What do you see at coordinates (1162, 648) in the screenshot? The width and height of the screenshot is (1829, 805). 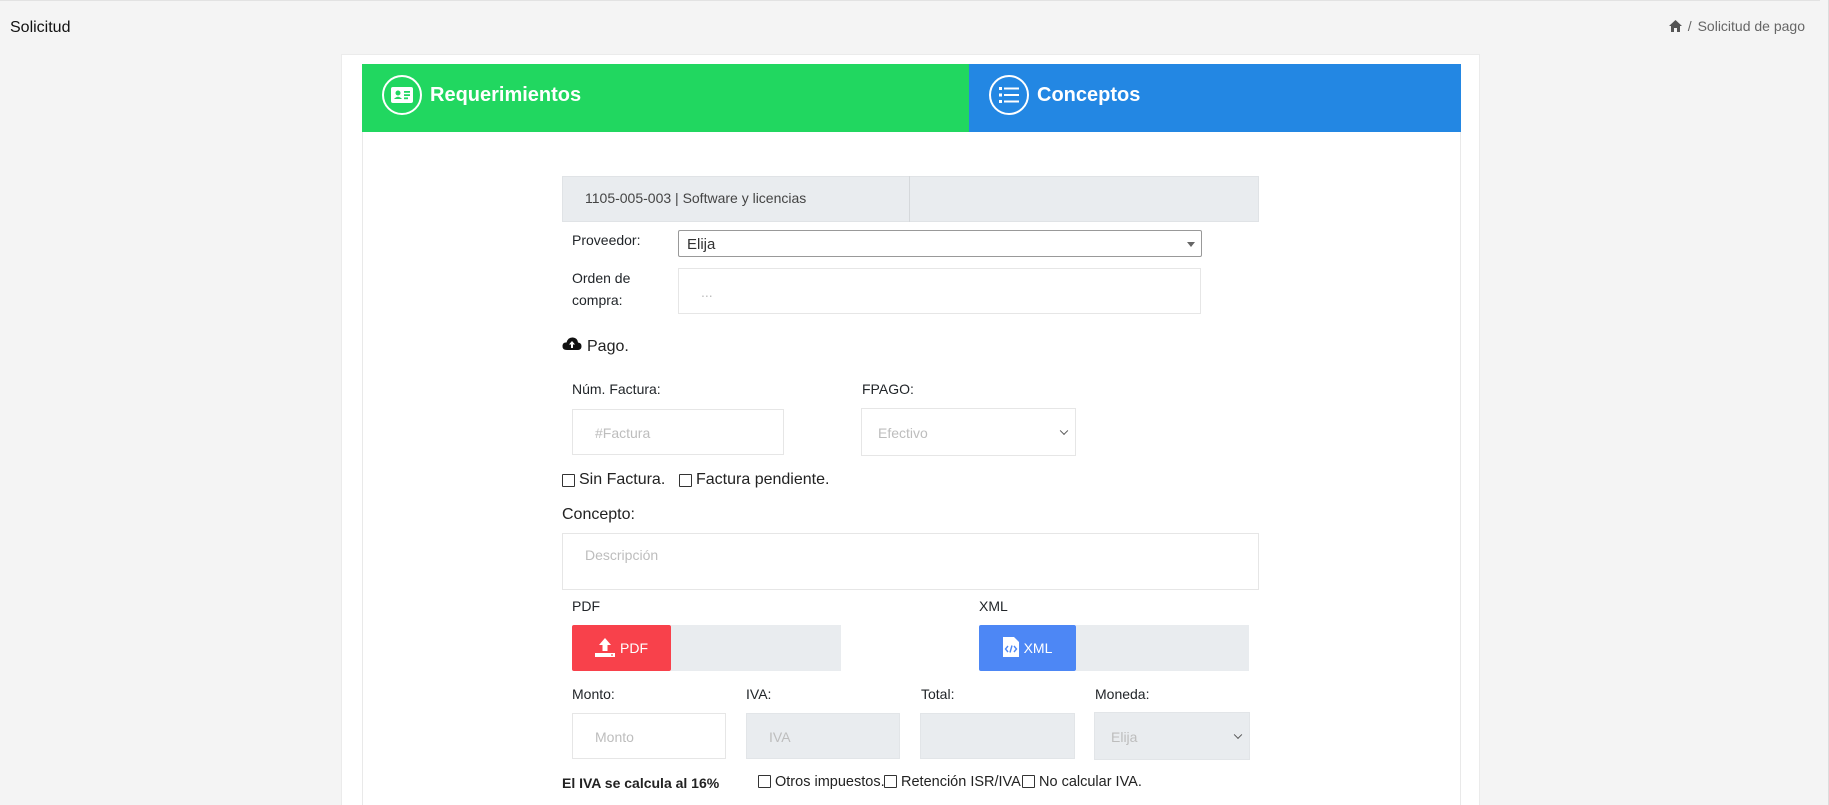 I see `xml-file-display` at bounding box center [1162, 648].